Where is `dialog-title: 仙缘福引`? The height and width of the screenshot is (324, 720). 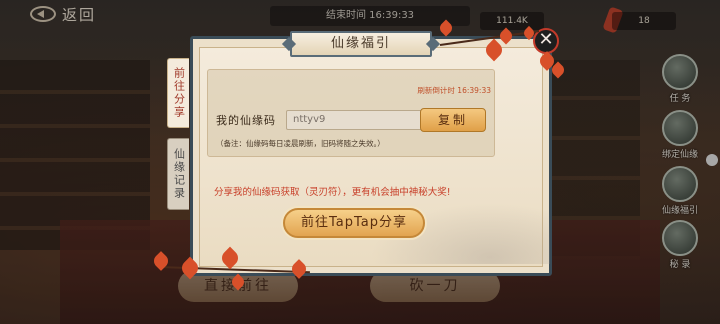 dialog-title: 仙缘福引 is located at coordinates (361, 44).